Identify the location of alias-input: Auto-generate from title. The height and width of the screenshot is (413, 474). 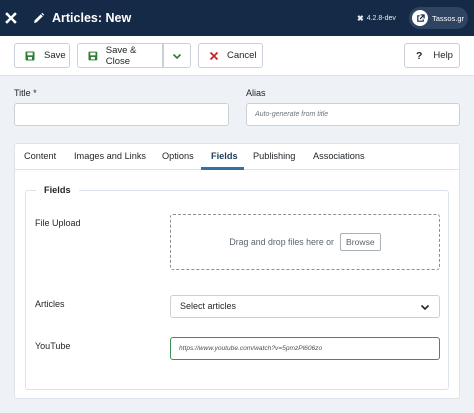
(353, 114).